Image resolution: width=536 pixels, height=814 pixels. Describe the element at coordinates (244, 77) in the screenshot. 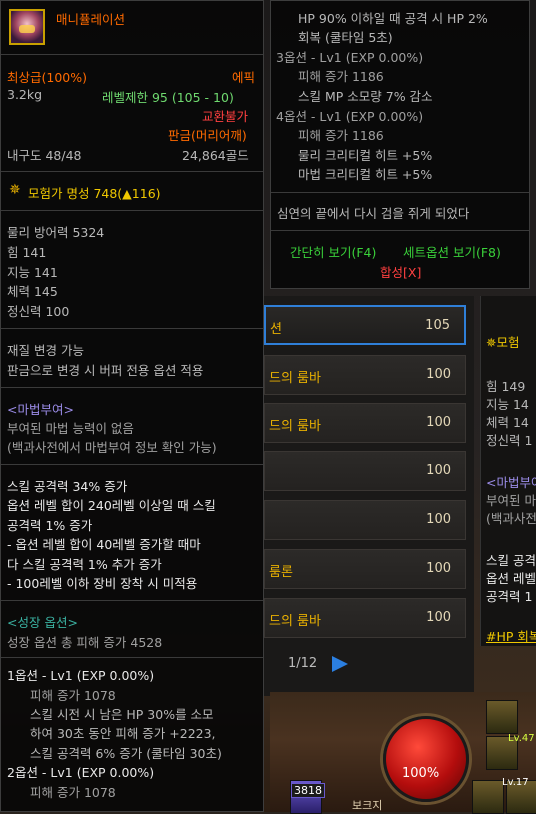

I see `item-rarity: 에픽` at that location.